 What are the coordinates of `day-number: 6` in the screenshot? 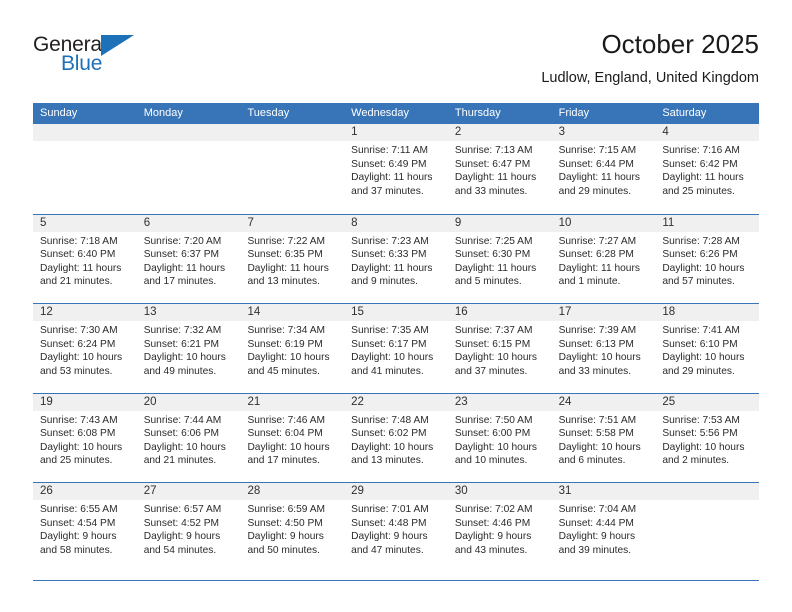 It's located at (188, 223).